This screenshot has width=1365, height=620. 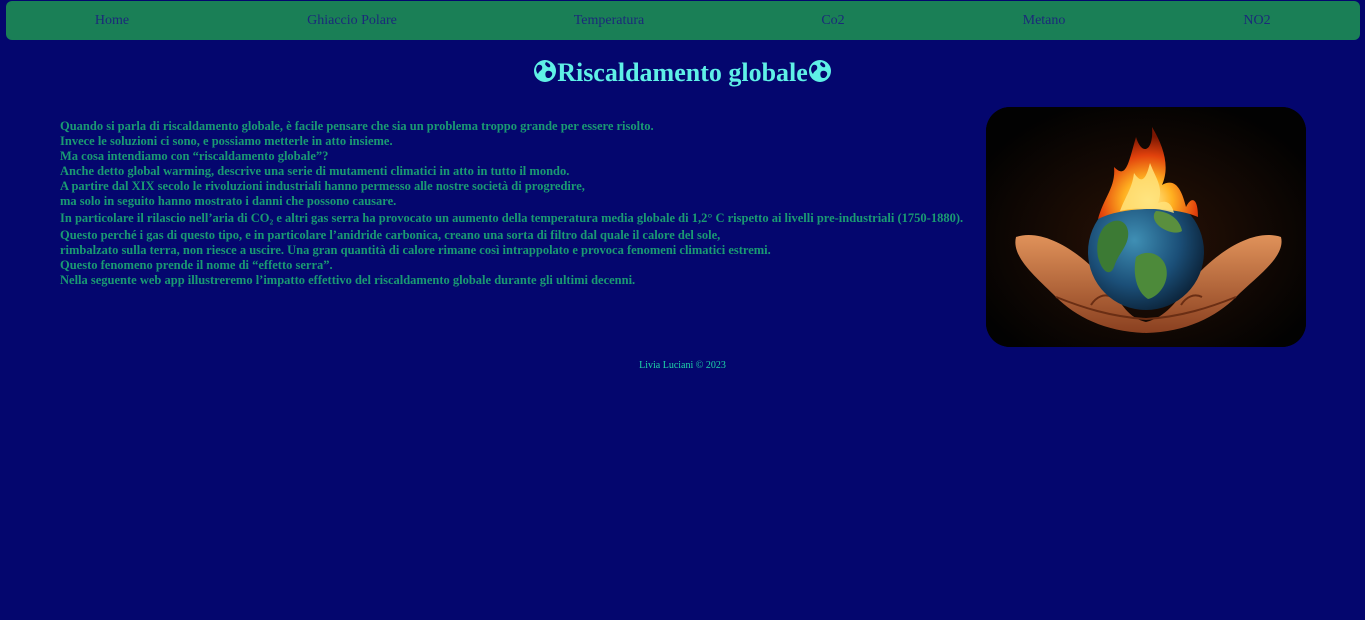 I want to click on nav-item-ghiaccio-polare: Ghiaccio Polare, so click(x=352, y=20).